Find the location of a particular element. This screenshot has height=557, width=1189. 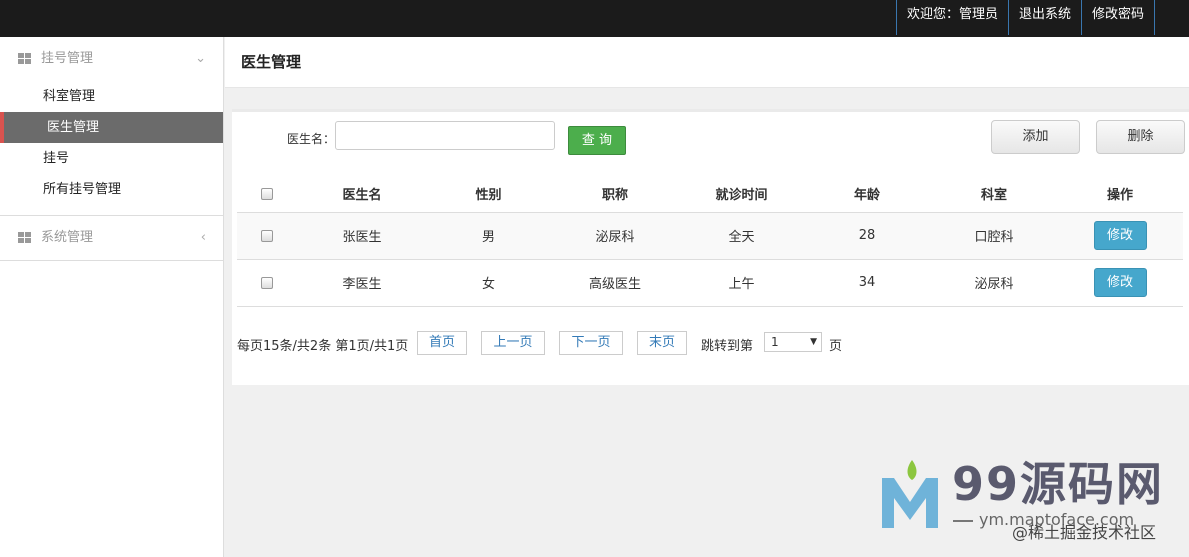

sidebar-item-department: 科室管理 is located at coordinates (111, 96).